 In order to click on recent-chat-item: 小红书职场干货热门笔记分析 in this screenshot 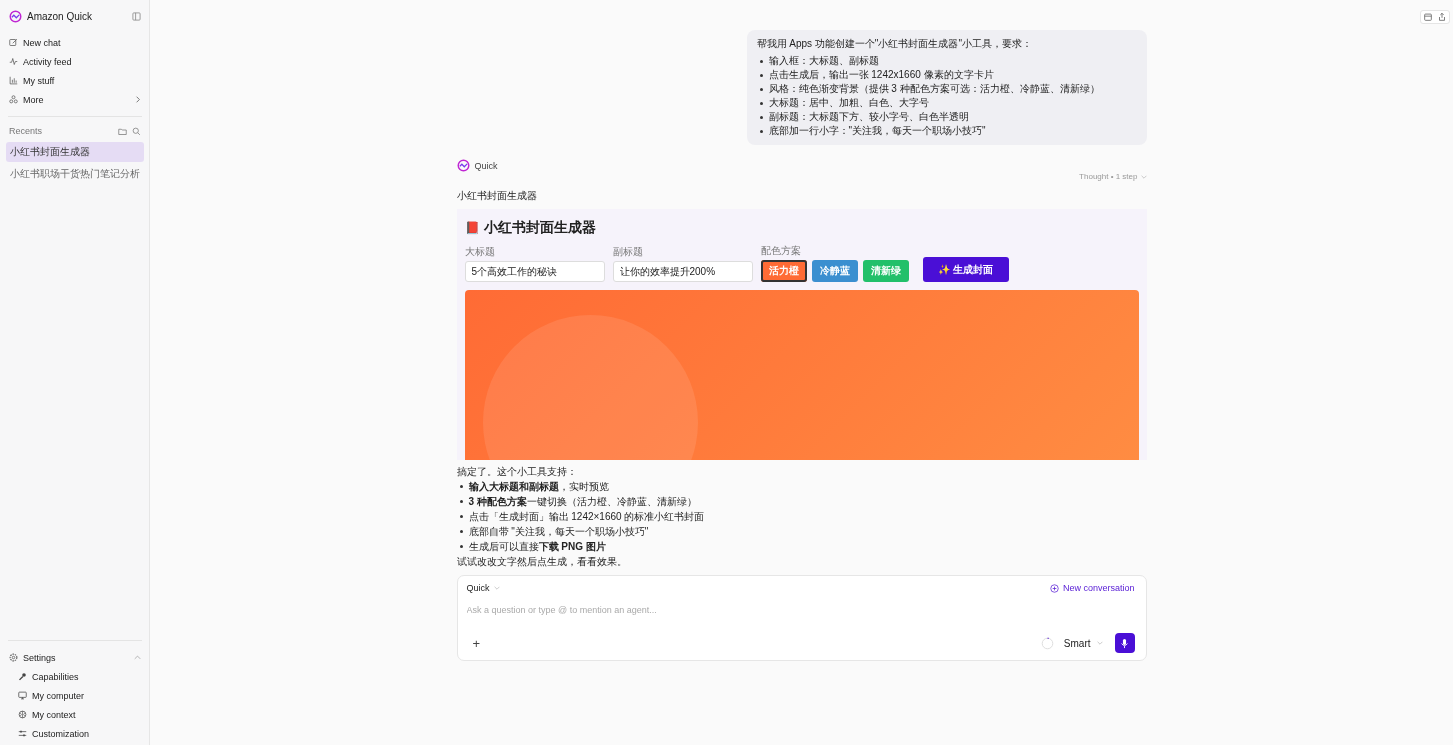, I will do `click(75, 174)`.